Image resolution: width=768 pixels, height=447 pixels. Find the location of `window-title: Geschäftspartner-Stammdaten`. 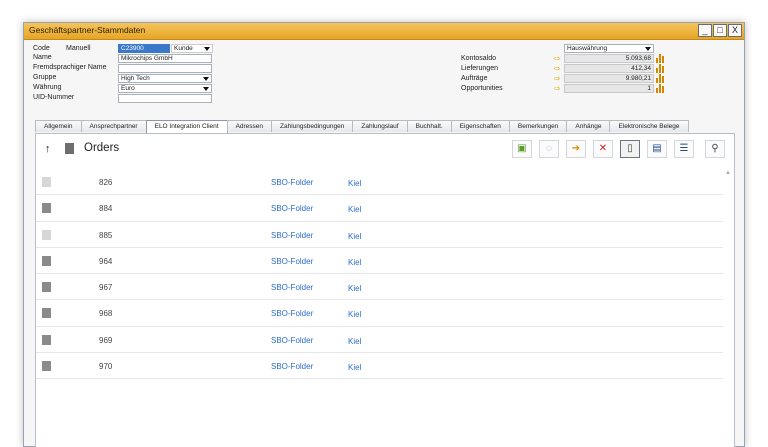

window-title: Geschäftspartner-Stammdaten is located at coordinates (87, 30).